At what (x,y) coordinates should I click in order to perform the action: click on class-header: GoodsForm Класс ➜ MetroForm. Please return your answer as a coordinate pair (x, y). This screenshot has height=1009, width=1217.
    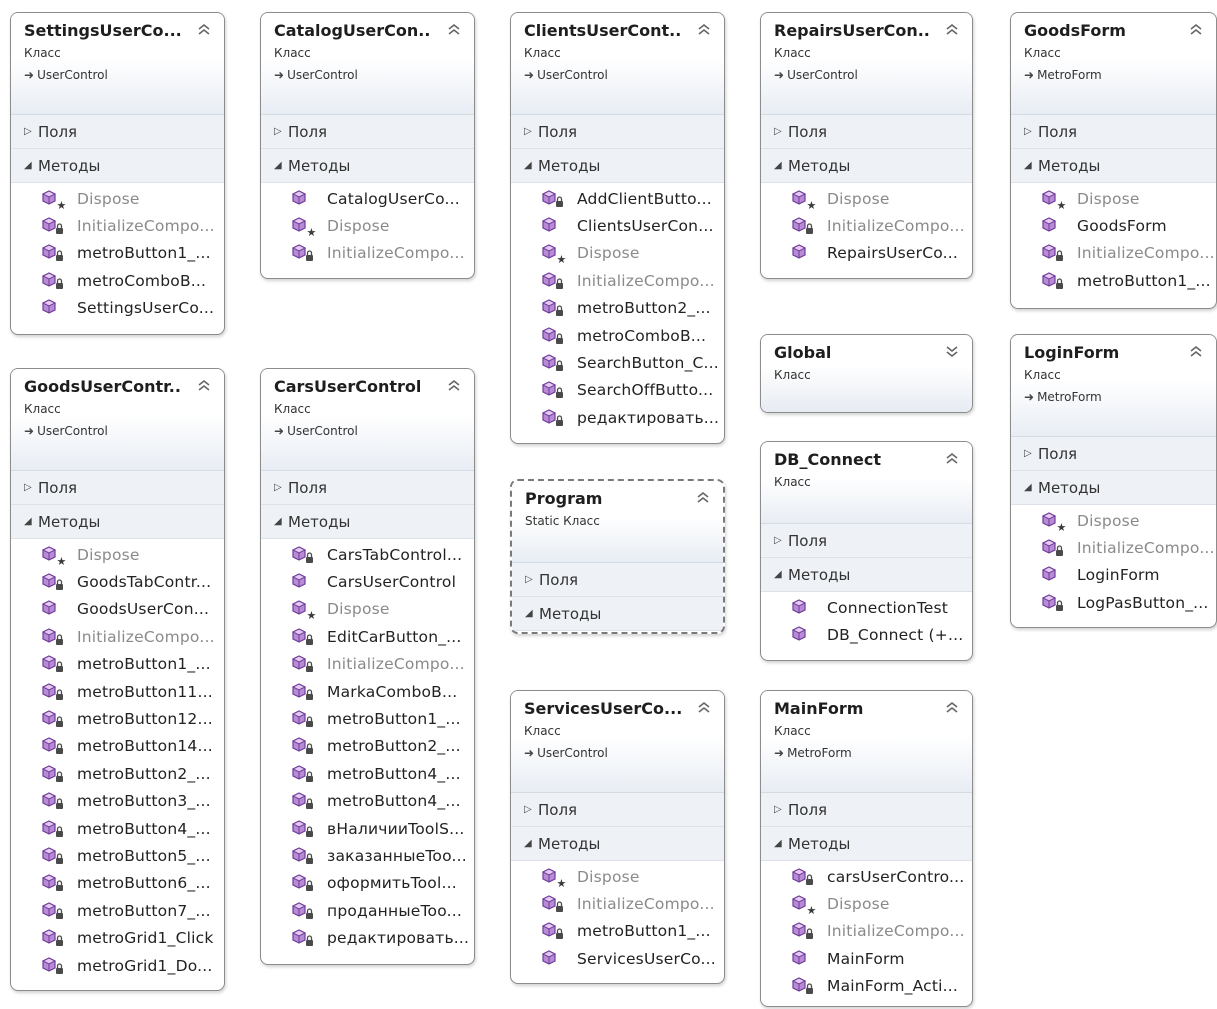
    Looking at the image, I should click on (1113, 64).